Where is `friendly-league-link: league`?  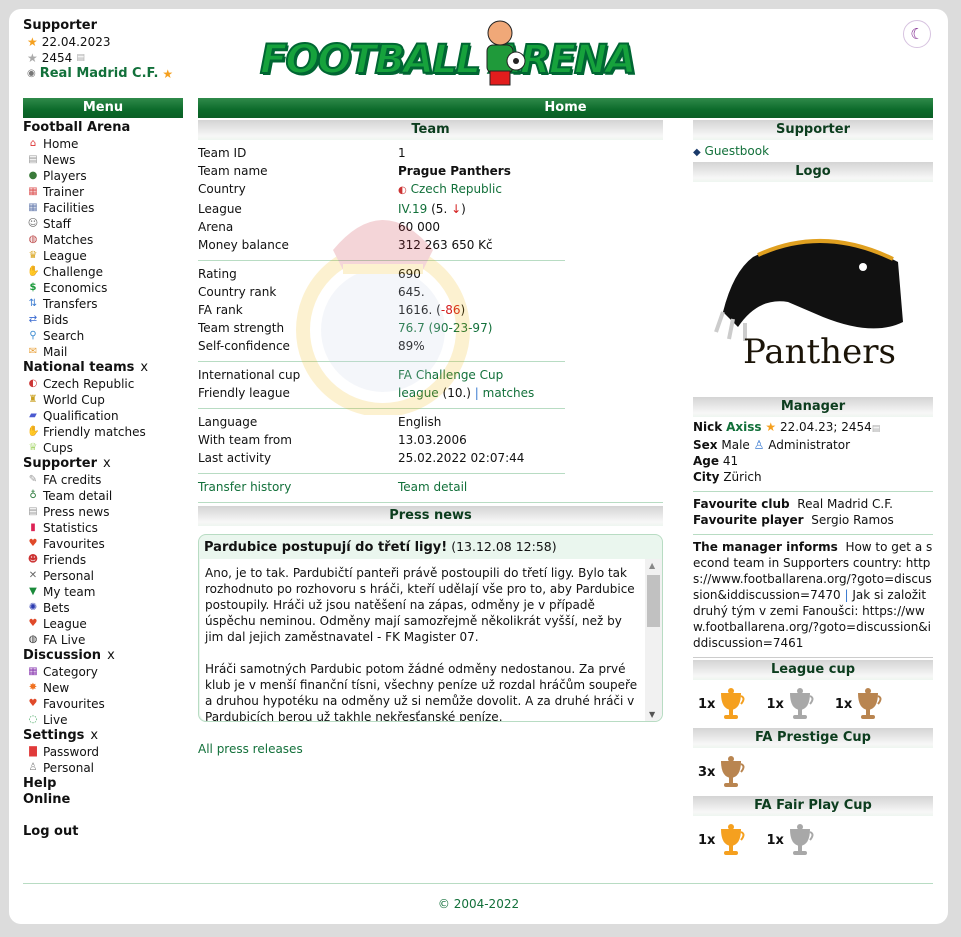 friendly-league-link: league is located at coordinates (418, 393).